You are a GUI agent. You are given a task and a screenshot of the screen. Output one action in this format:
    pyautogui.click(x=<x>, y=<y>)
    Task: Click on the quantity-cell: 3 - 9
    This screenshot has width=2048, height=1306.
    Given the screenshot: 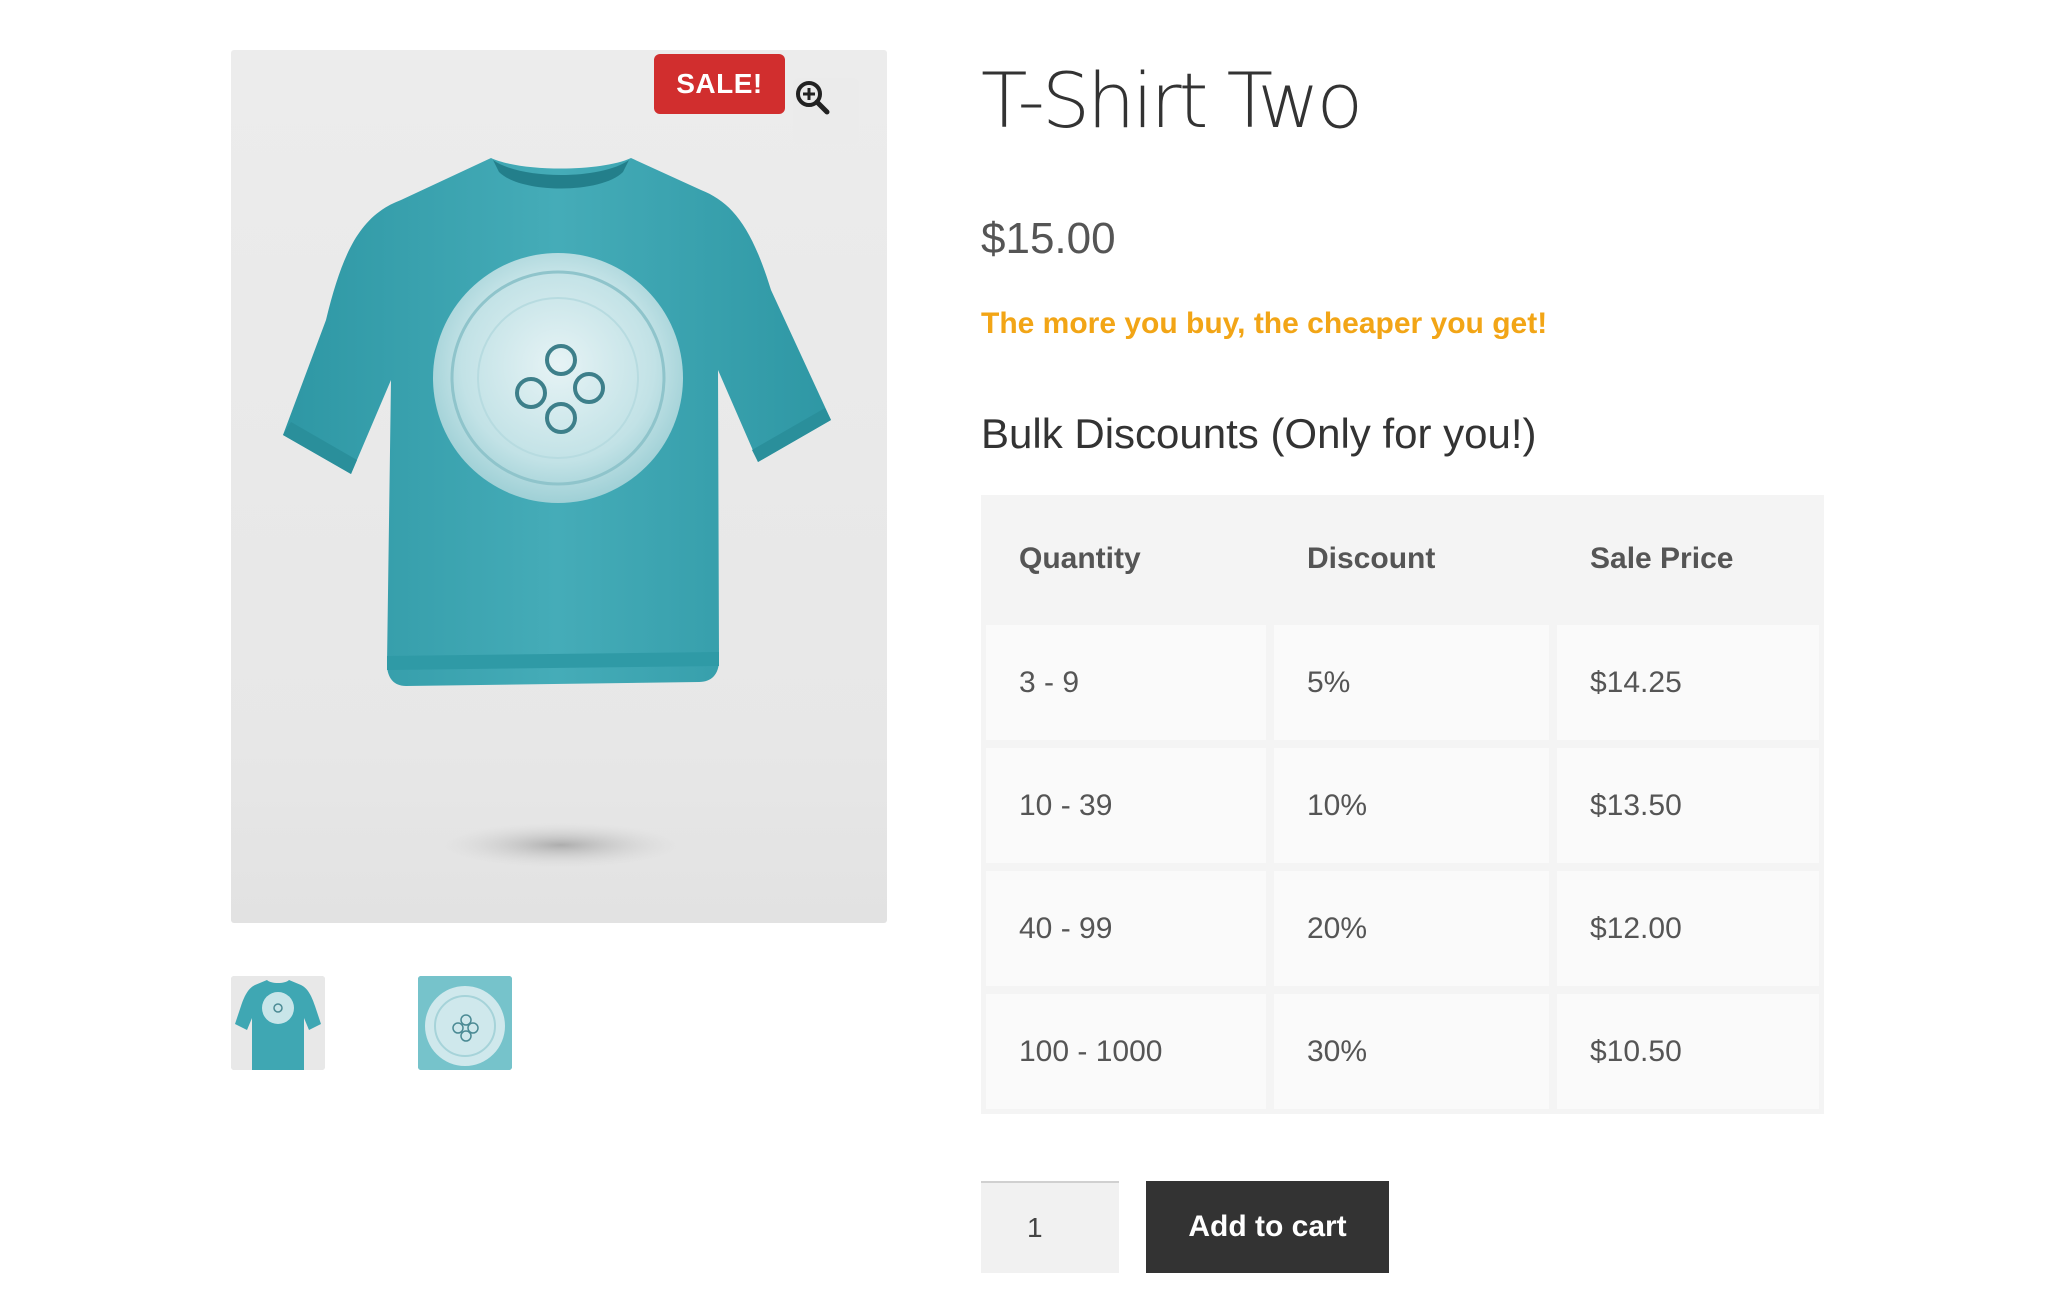 What is the action you would take?
    pyautogui.click(x=1126, y=682)
    